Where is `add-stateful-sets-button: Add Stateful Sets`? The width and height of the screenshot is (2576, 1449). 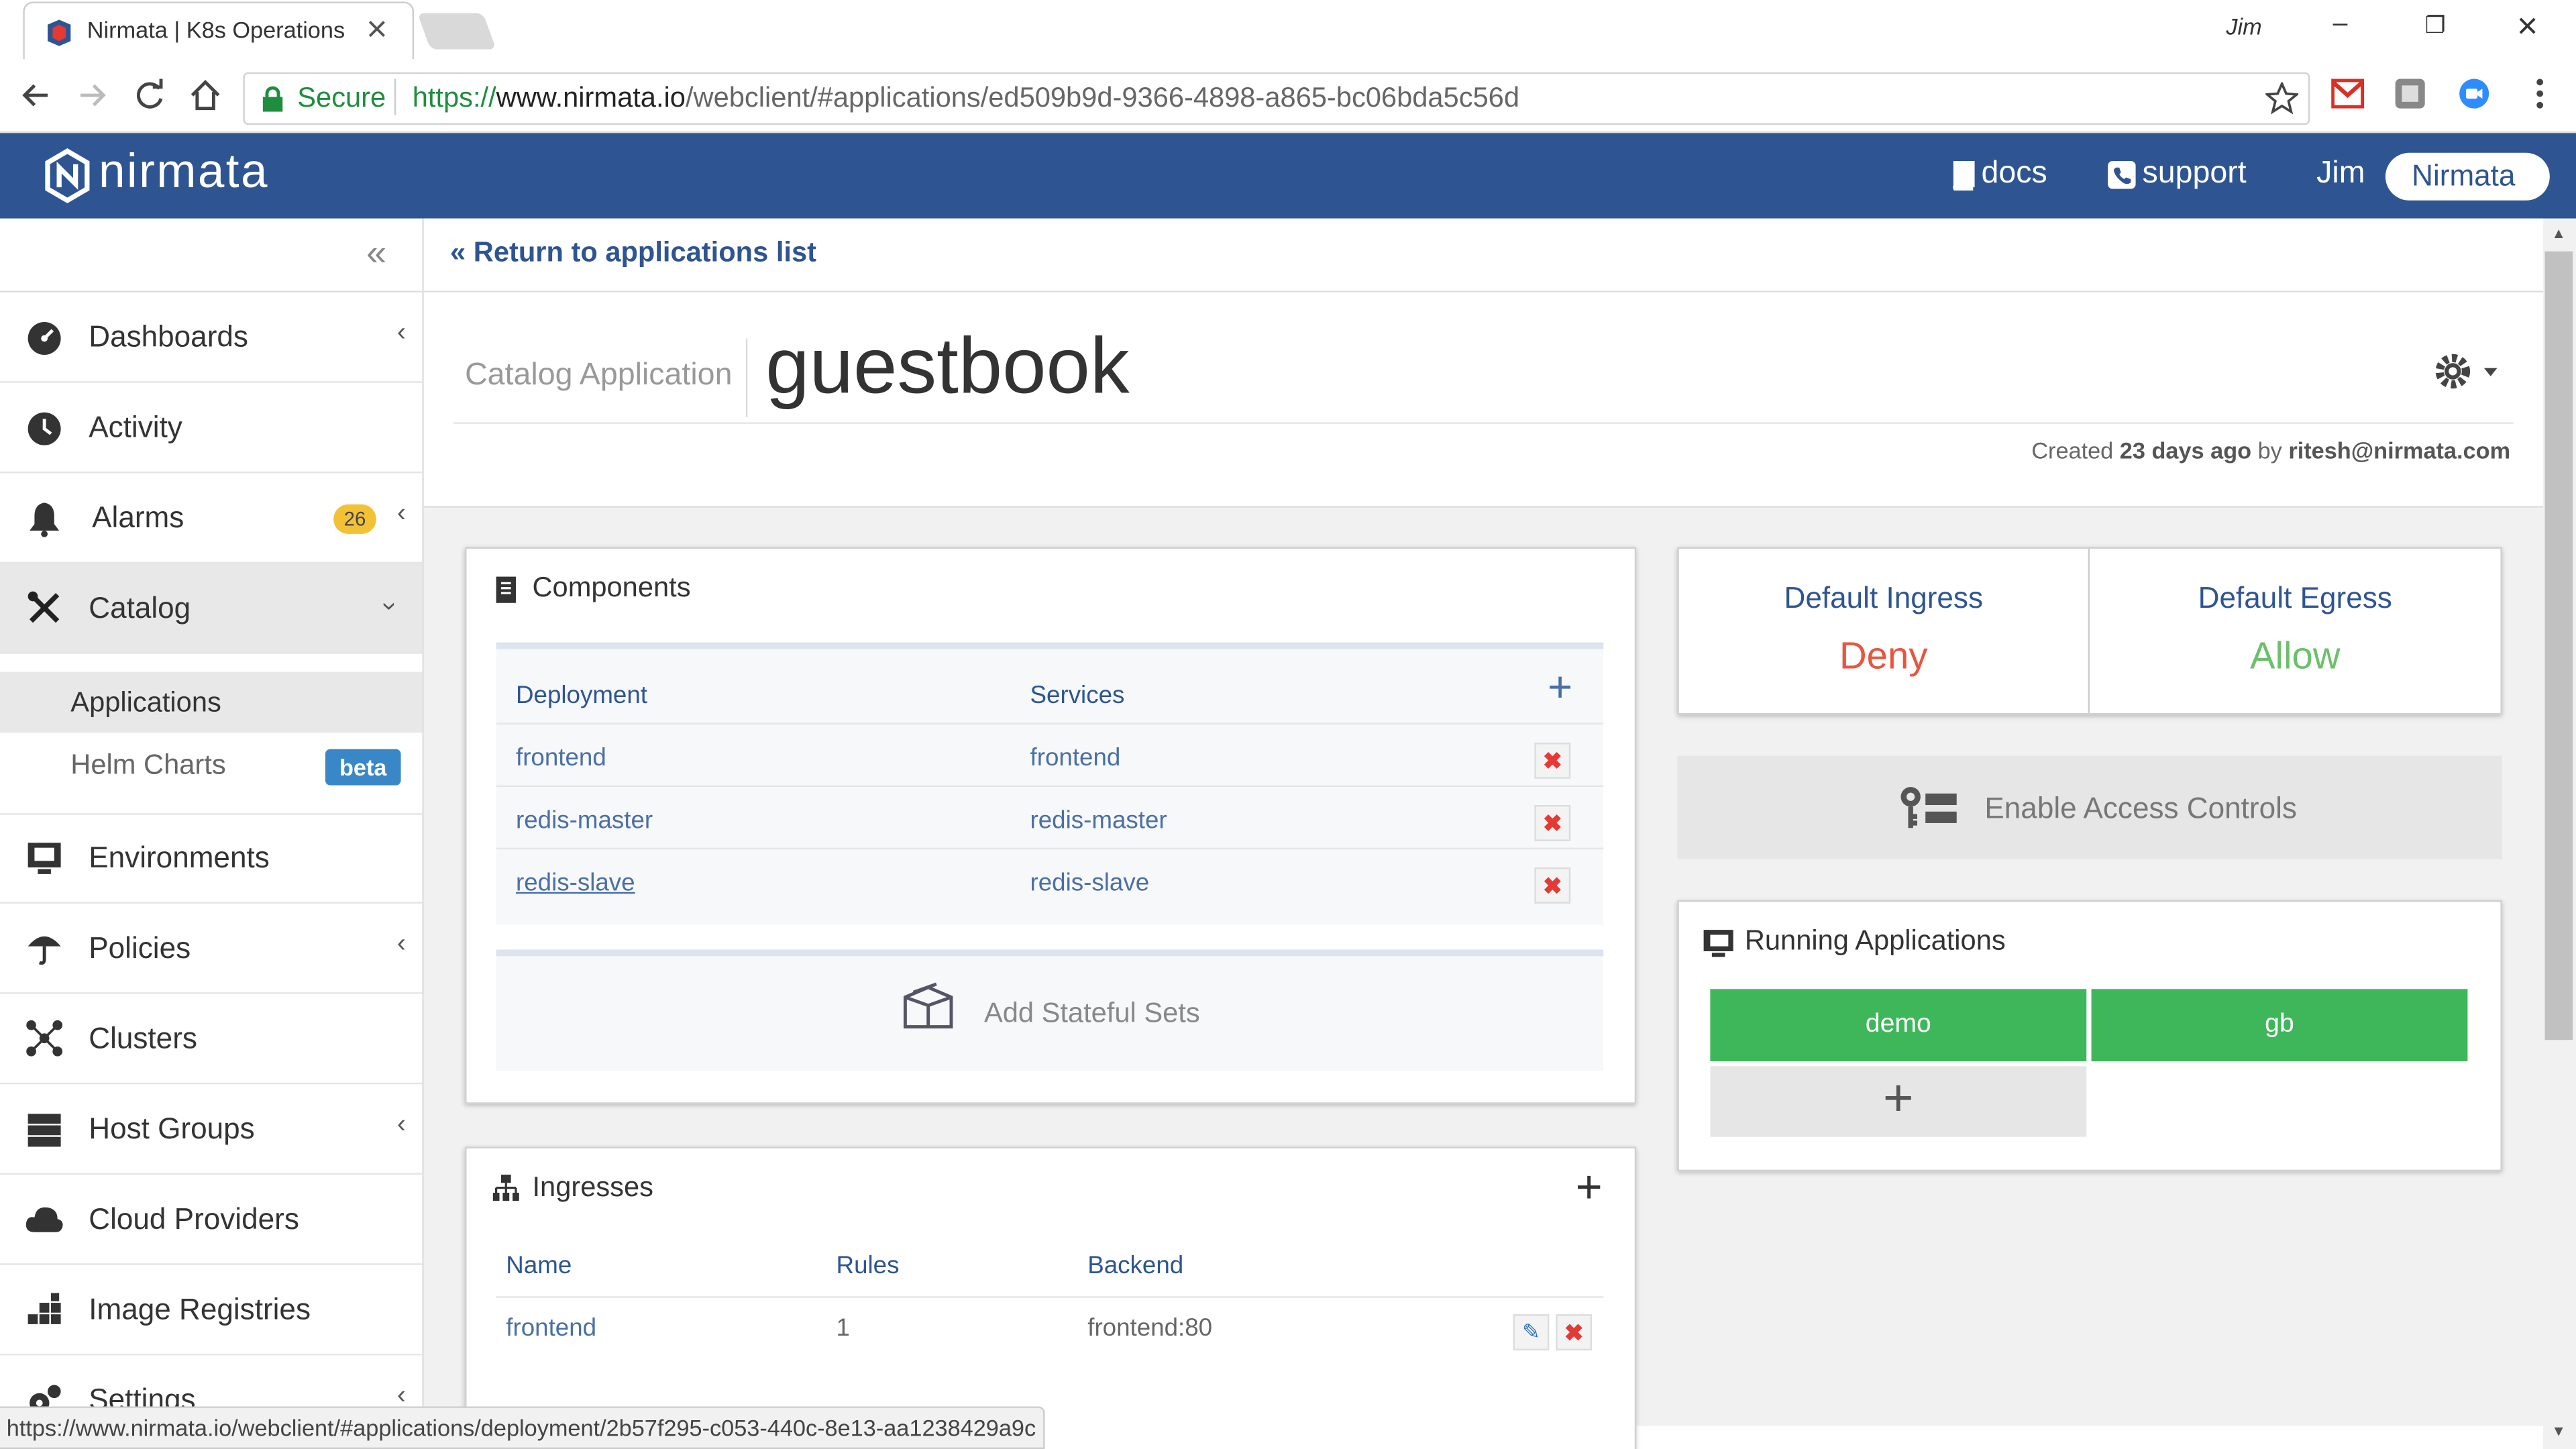
add-stateful-sets-button: Add Stateful Sets is located at coordinates (1050, 1010).